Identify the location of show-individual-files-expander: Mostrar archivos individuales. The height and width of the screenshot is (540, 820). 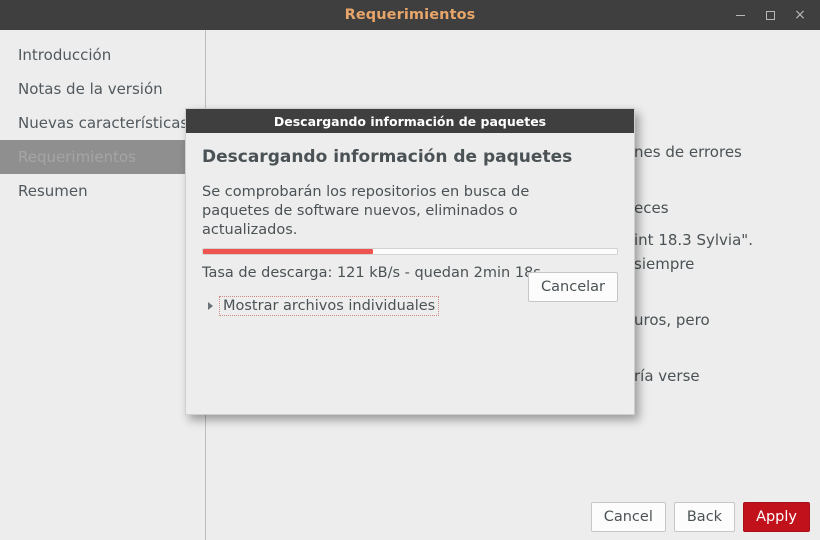
(324, 306).